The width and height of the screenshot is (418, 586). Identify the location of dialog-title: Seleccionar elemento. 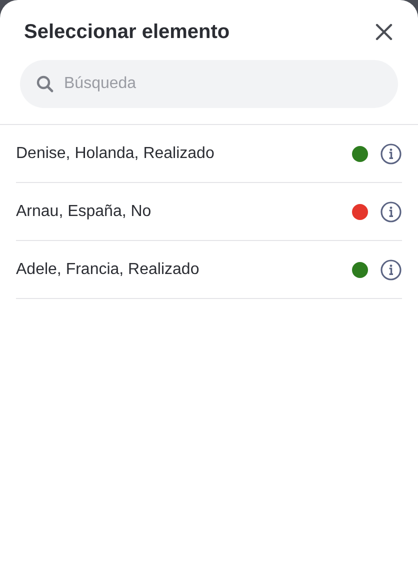
(127, 32).